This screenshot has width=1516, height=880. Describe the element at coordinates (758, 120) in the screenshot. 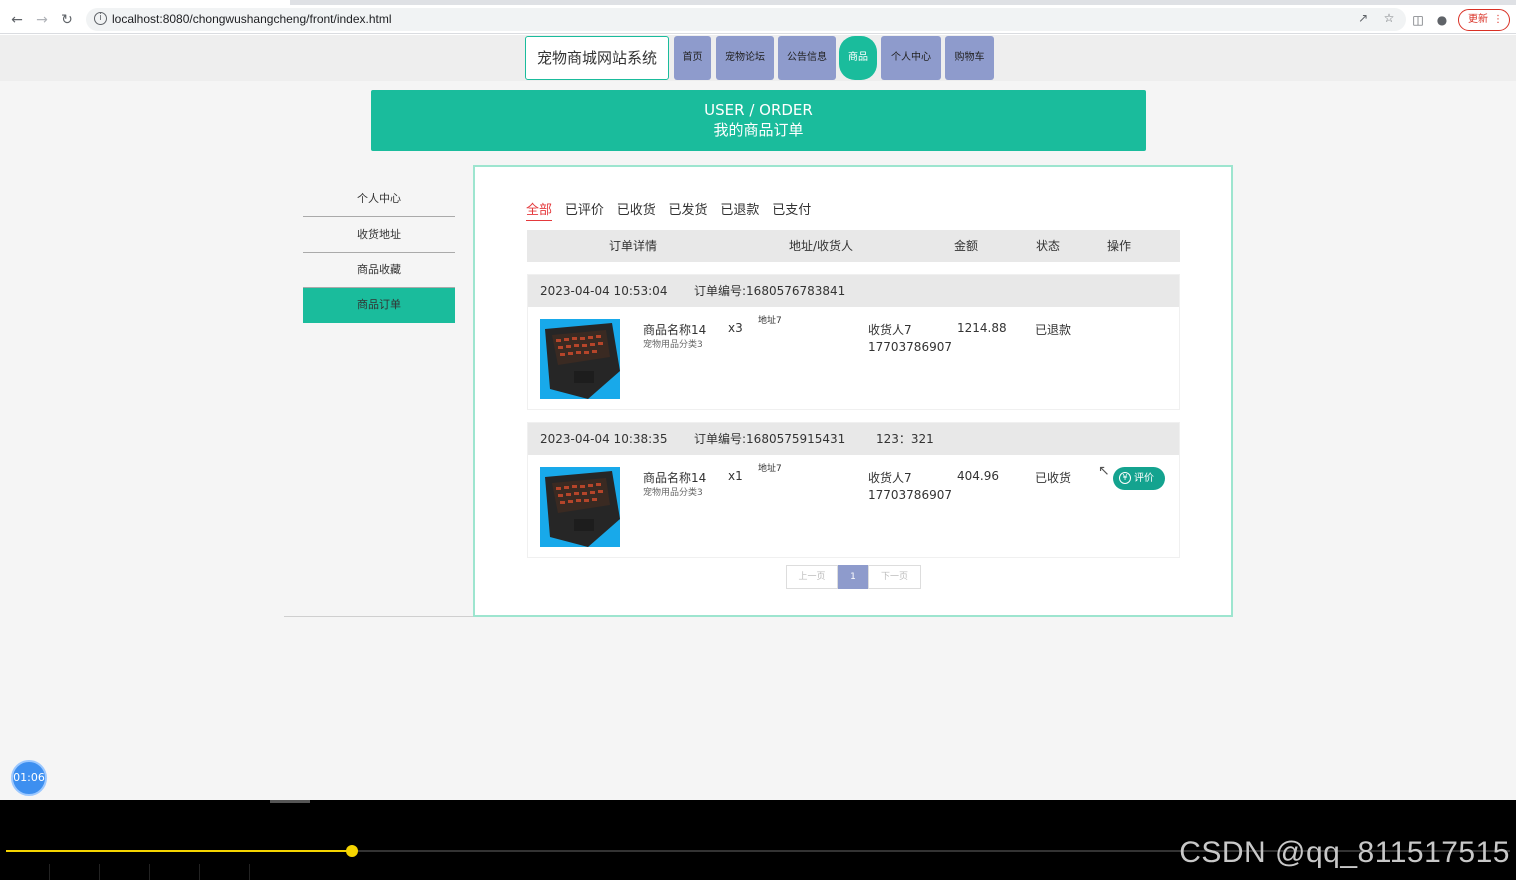

I see `page-banner: USER / ORDER 我的商品订单` at that location.